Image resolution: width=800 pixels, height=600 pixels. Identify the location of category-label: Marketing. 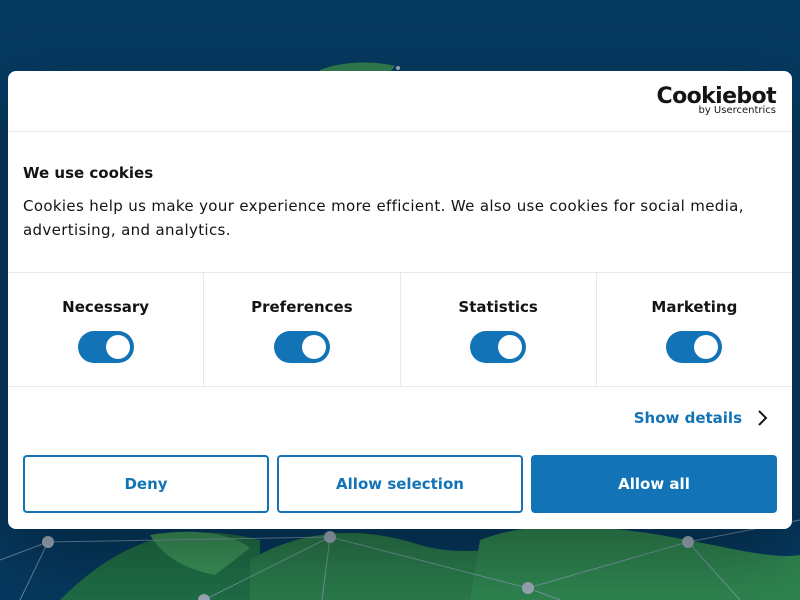
(694, 307).